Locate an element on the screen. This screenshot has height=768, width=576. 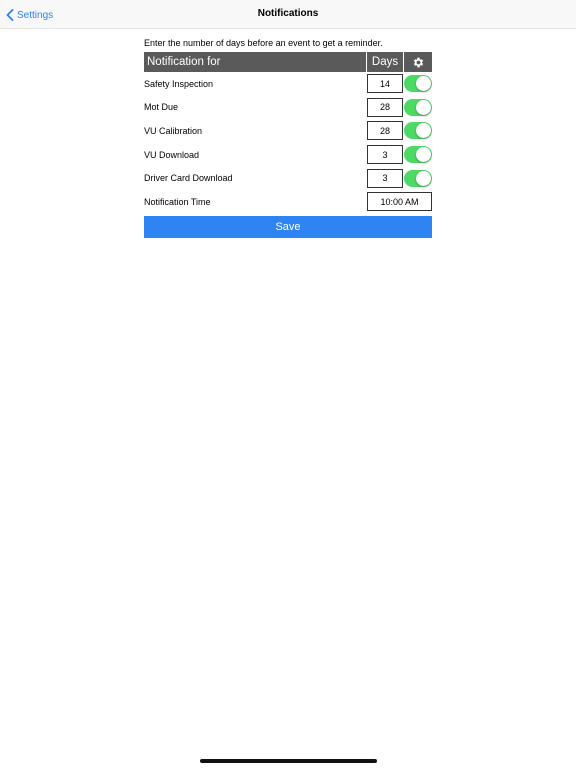
row-label-mot-due: Mot Due is located at coordinates (161, 107).